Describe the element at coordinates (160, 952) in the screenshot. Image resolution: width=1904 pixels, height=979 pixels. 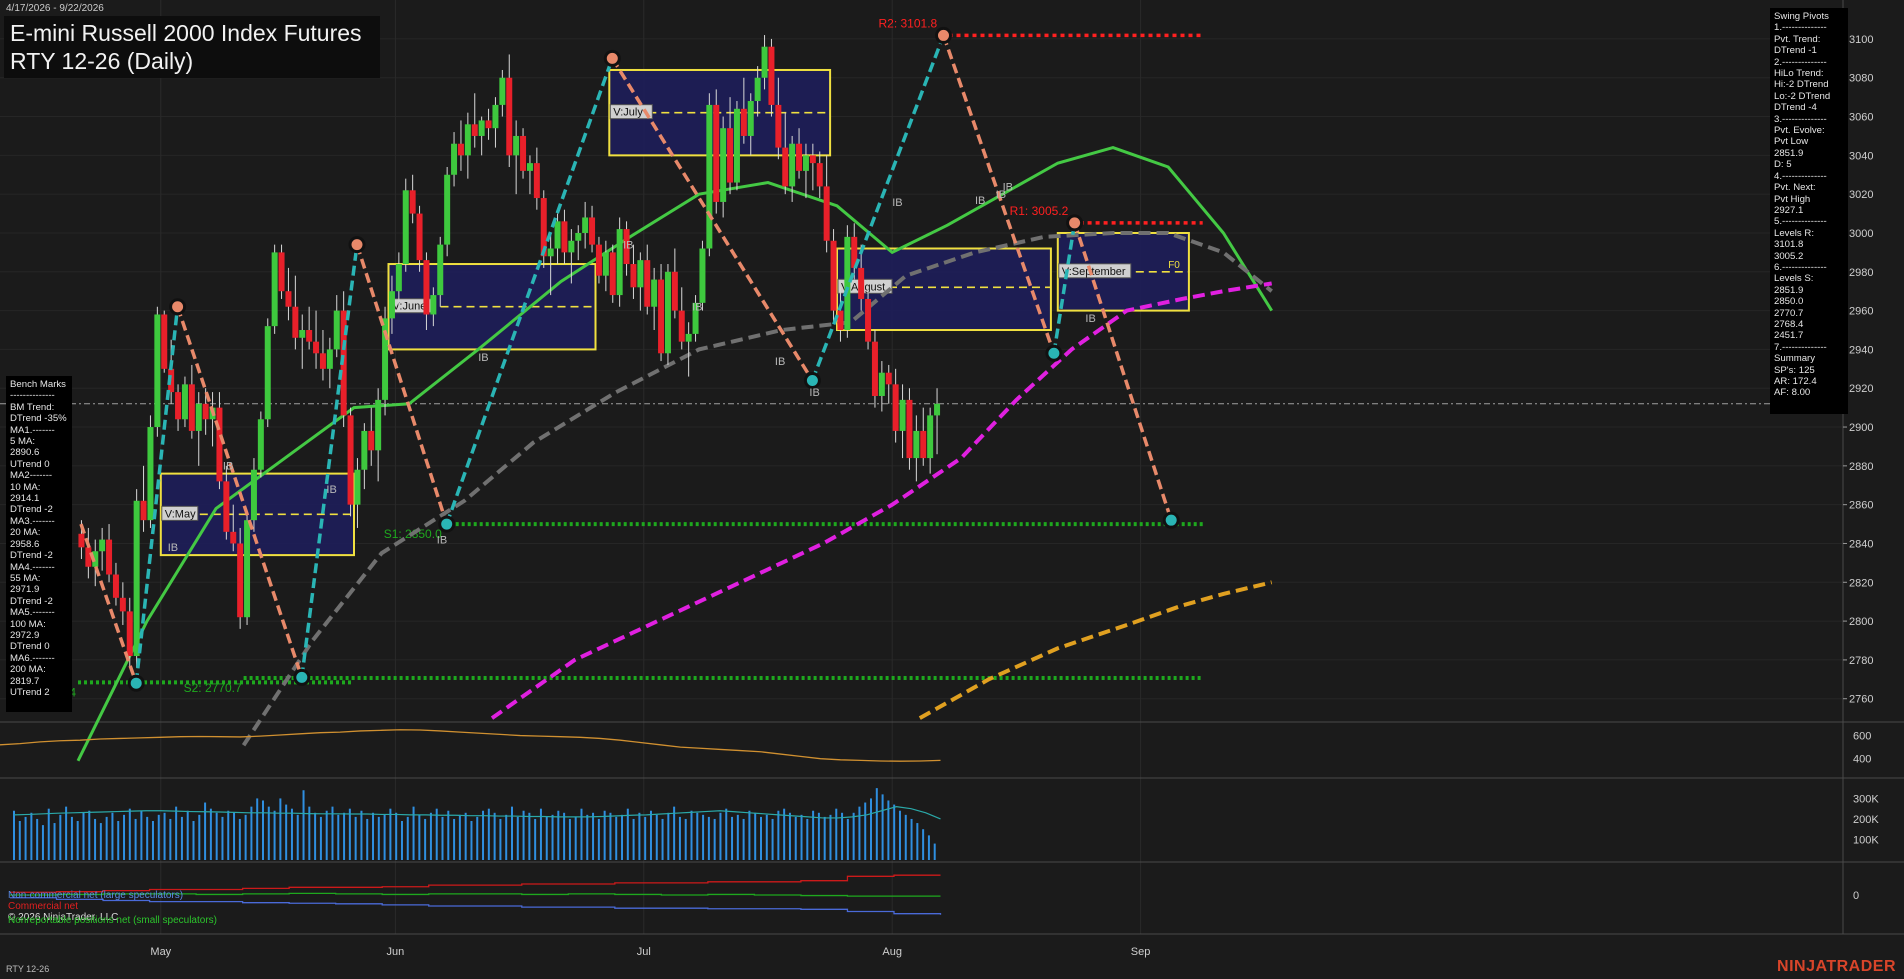
I see `month-label: May` at that location.